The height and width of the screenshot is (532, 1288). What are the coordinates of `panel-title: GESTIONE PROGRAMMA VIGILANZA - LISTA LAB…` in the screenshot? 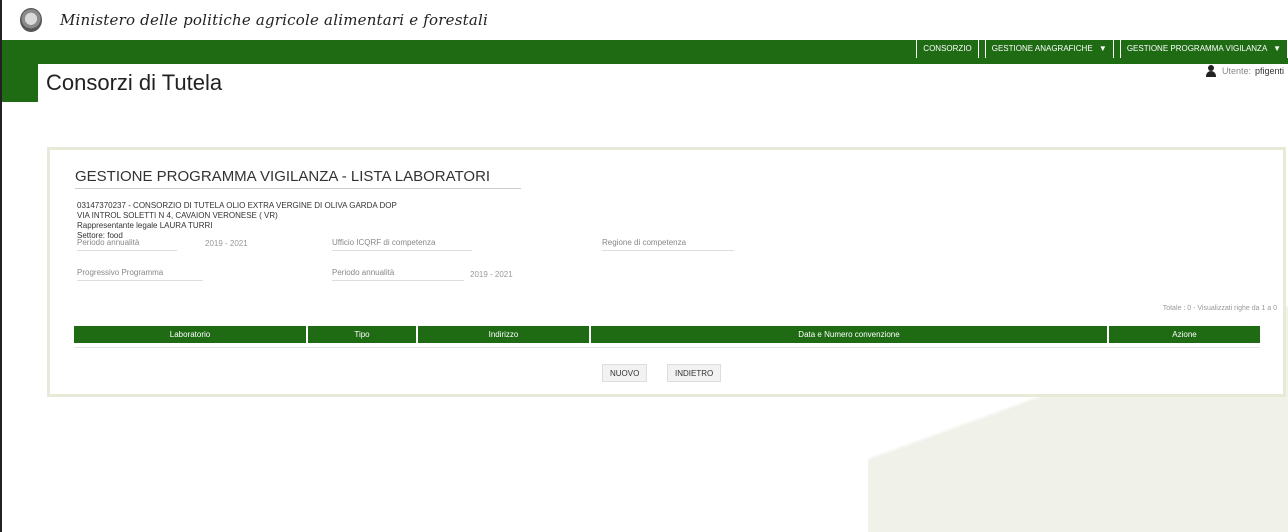 It's located at (283, 176).